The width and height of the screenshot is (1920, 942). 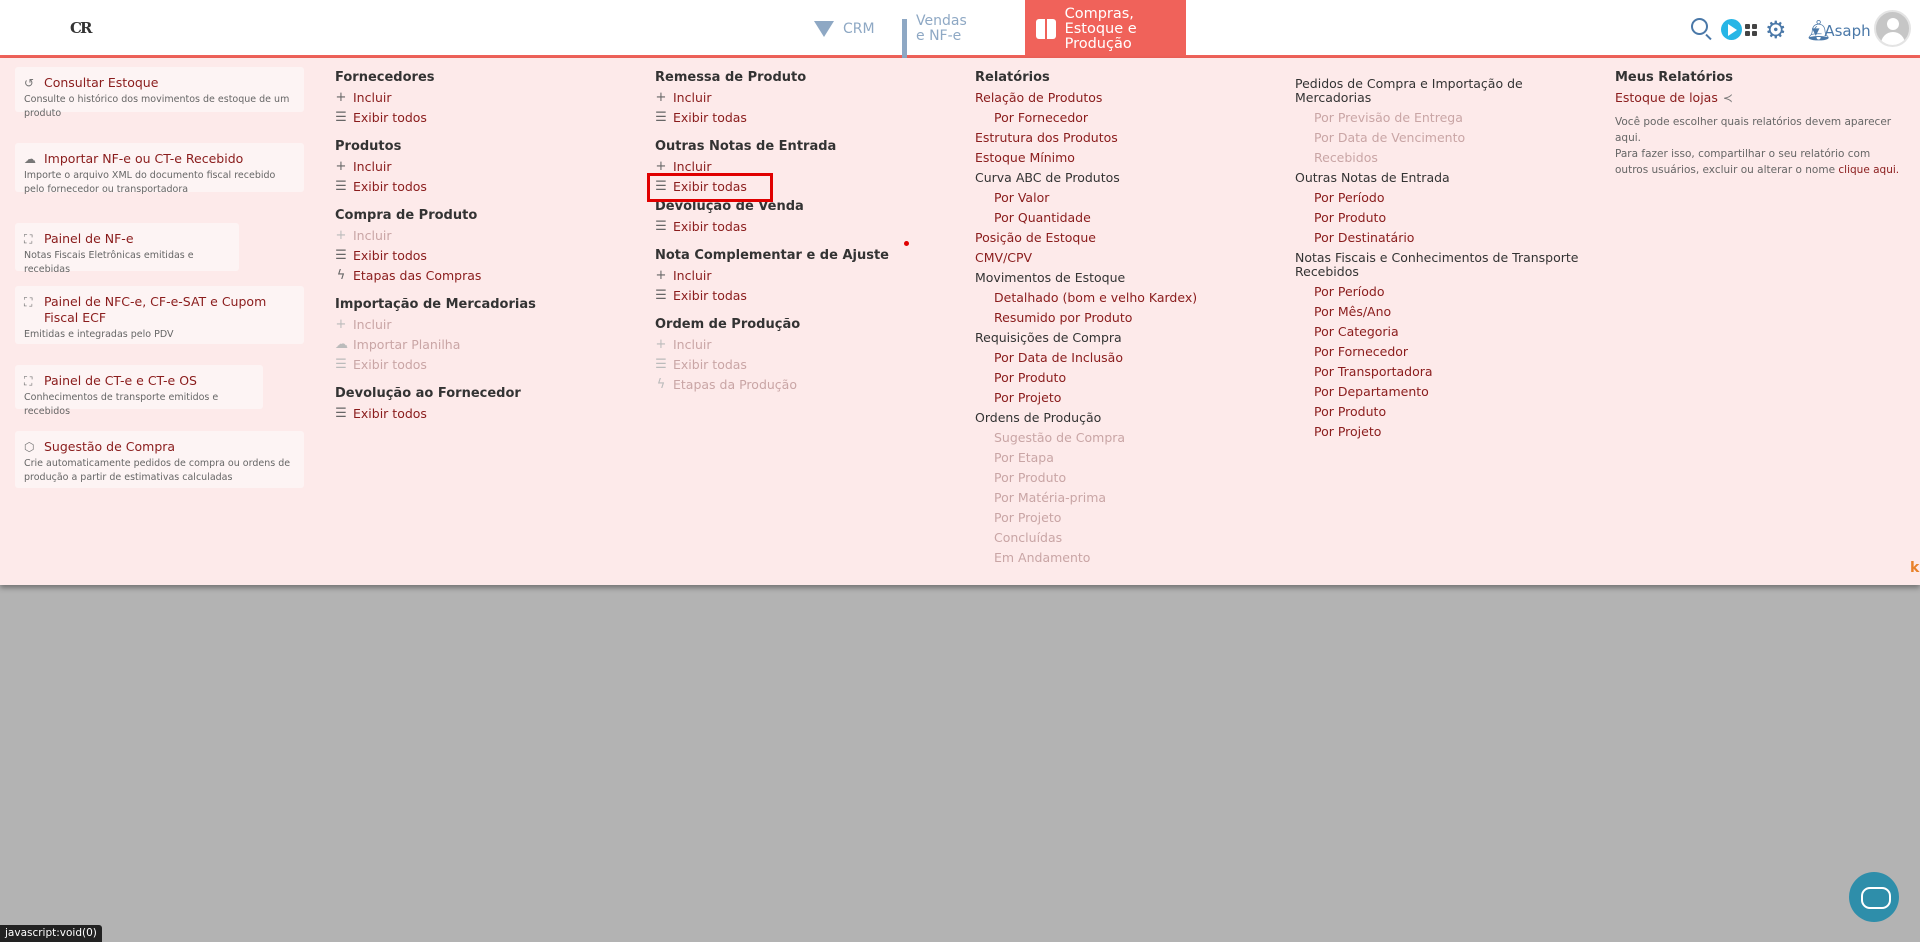 I want to click on report-link: Por Categoria, so click(x=1440, y=332).